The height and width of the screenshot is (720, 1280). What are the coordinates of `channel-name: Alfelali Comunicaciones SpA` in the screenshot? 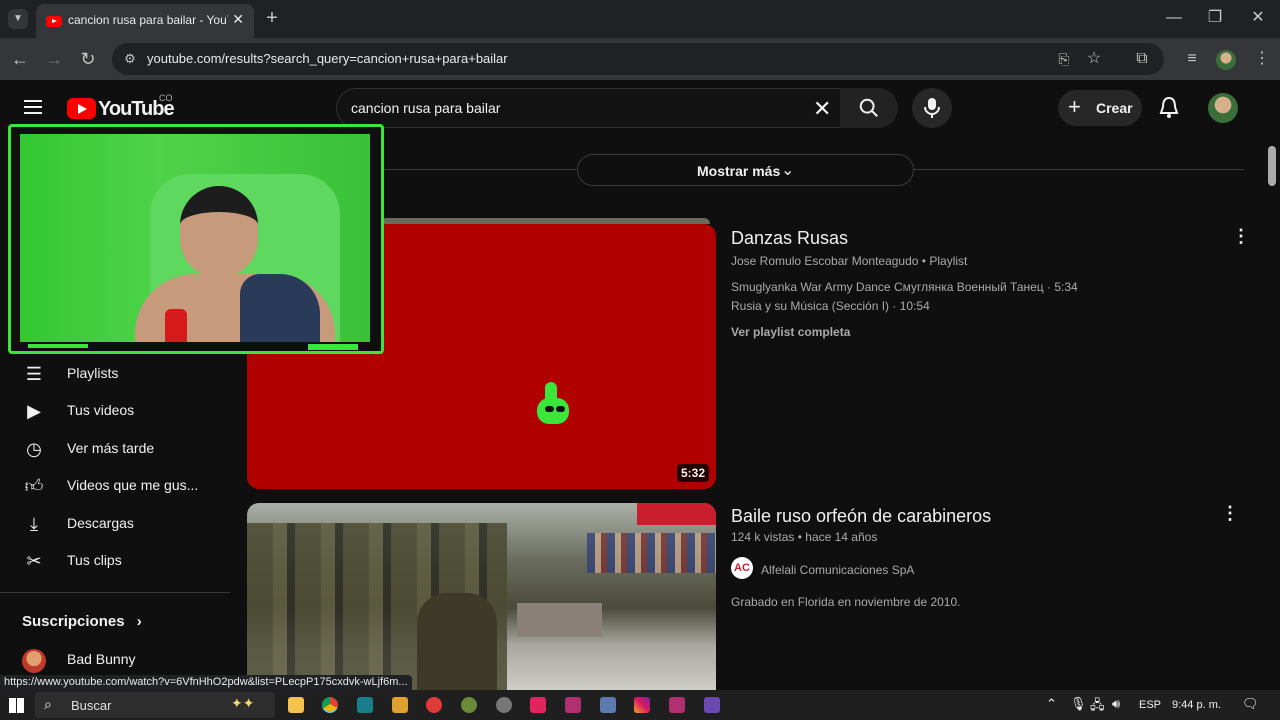 It's located at (837, 570).